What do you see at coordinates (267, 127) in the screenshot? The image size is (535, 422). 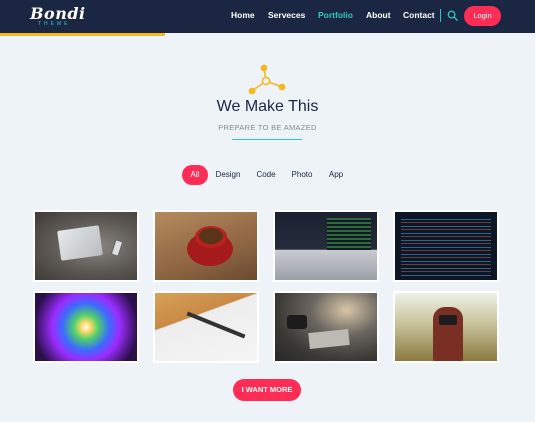 I see `section-subtitle: PREPARE TO BE AMAZED` at bounding box center [267, 127].